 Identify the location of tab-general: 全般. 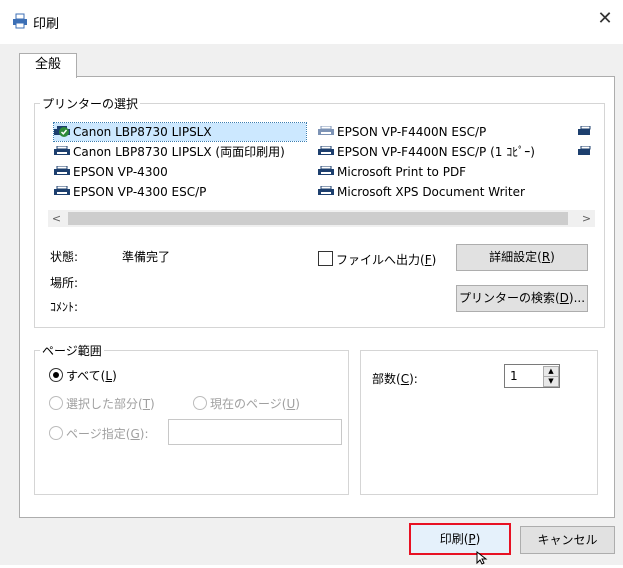
(48, 65).